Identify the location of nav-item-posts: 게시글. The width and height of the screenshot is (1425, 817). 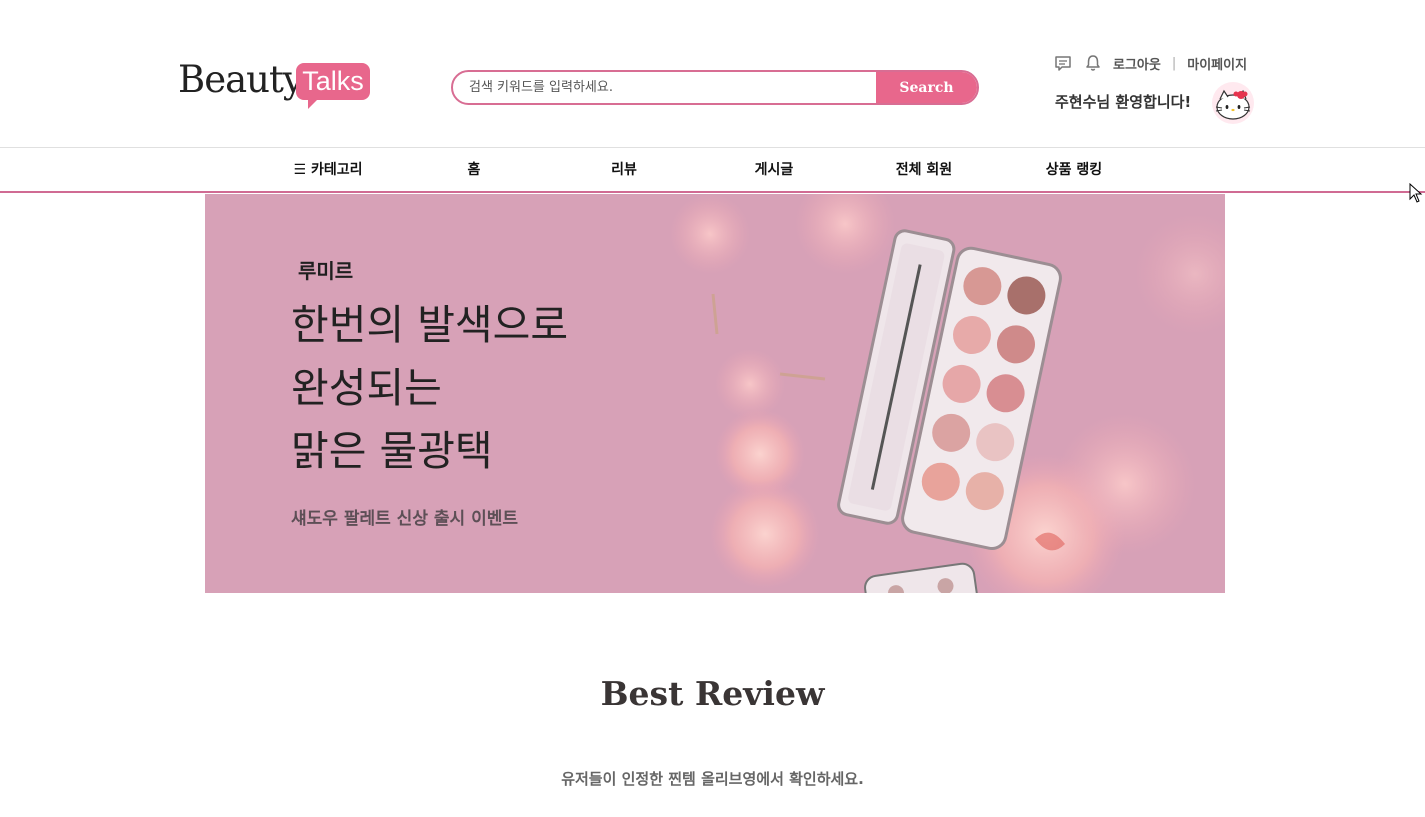
(774, 170).